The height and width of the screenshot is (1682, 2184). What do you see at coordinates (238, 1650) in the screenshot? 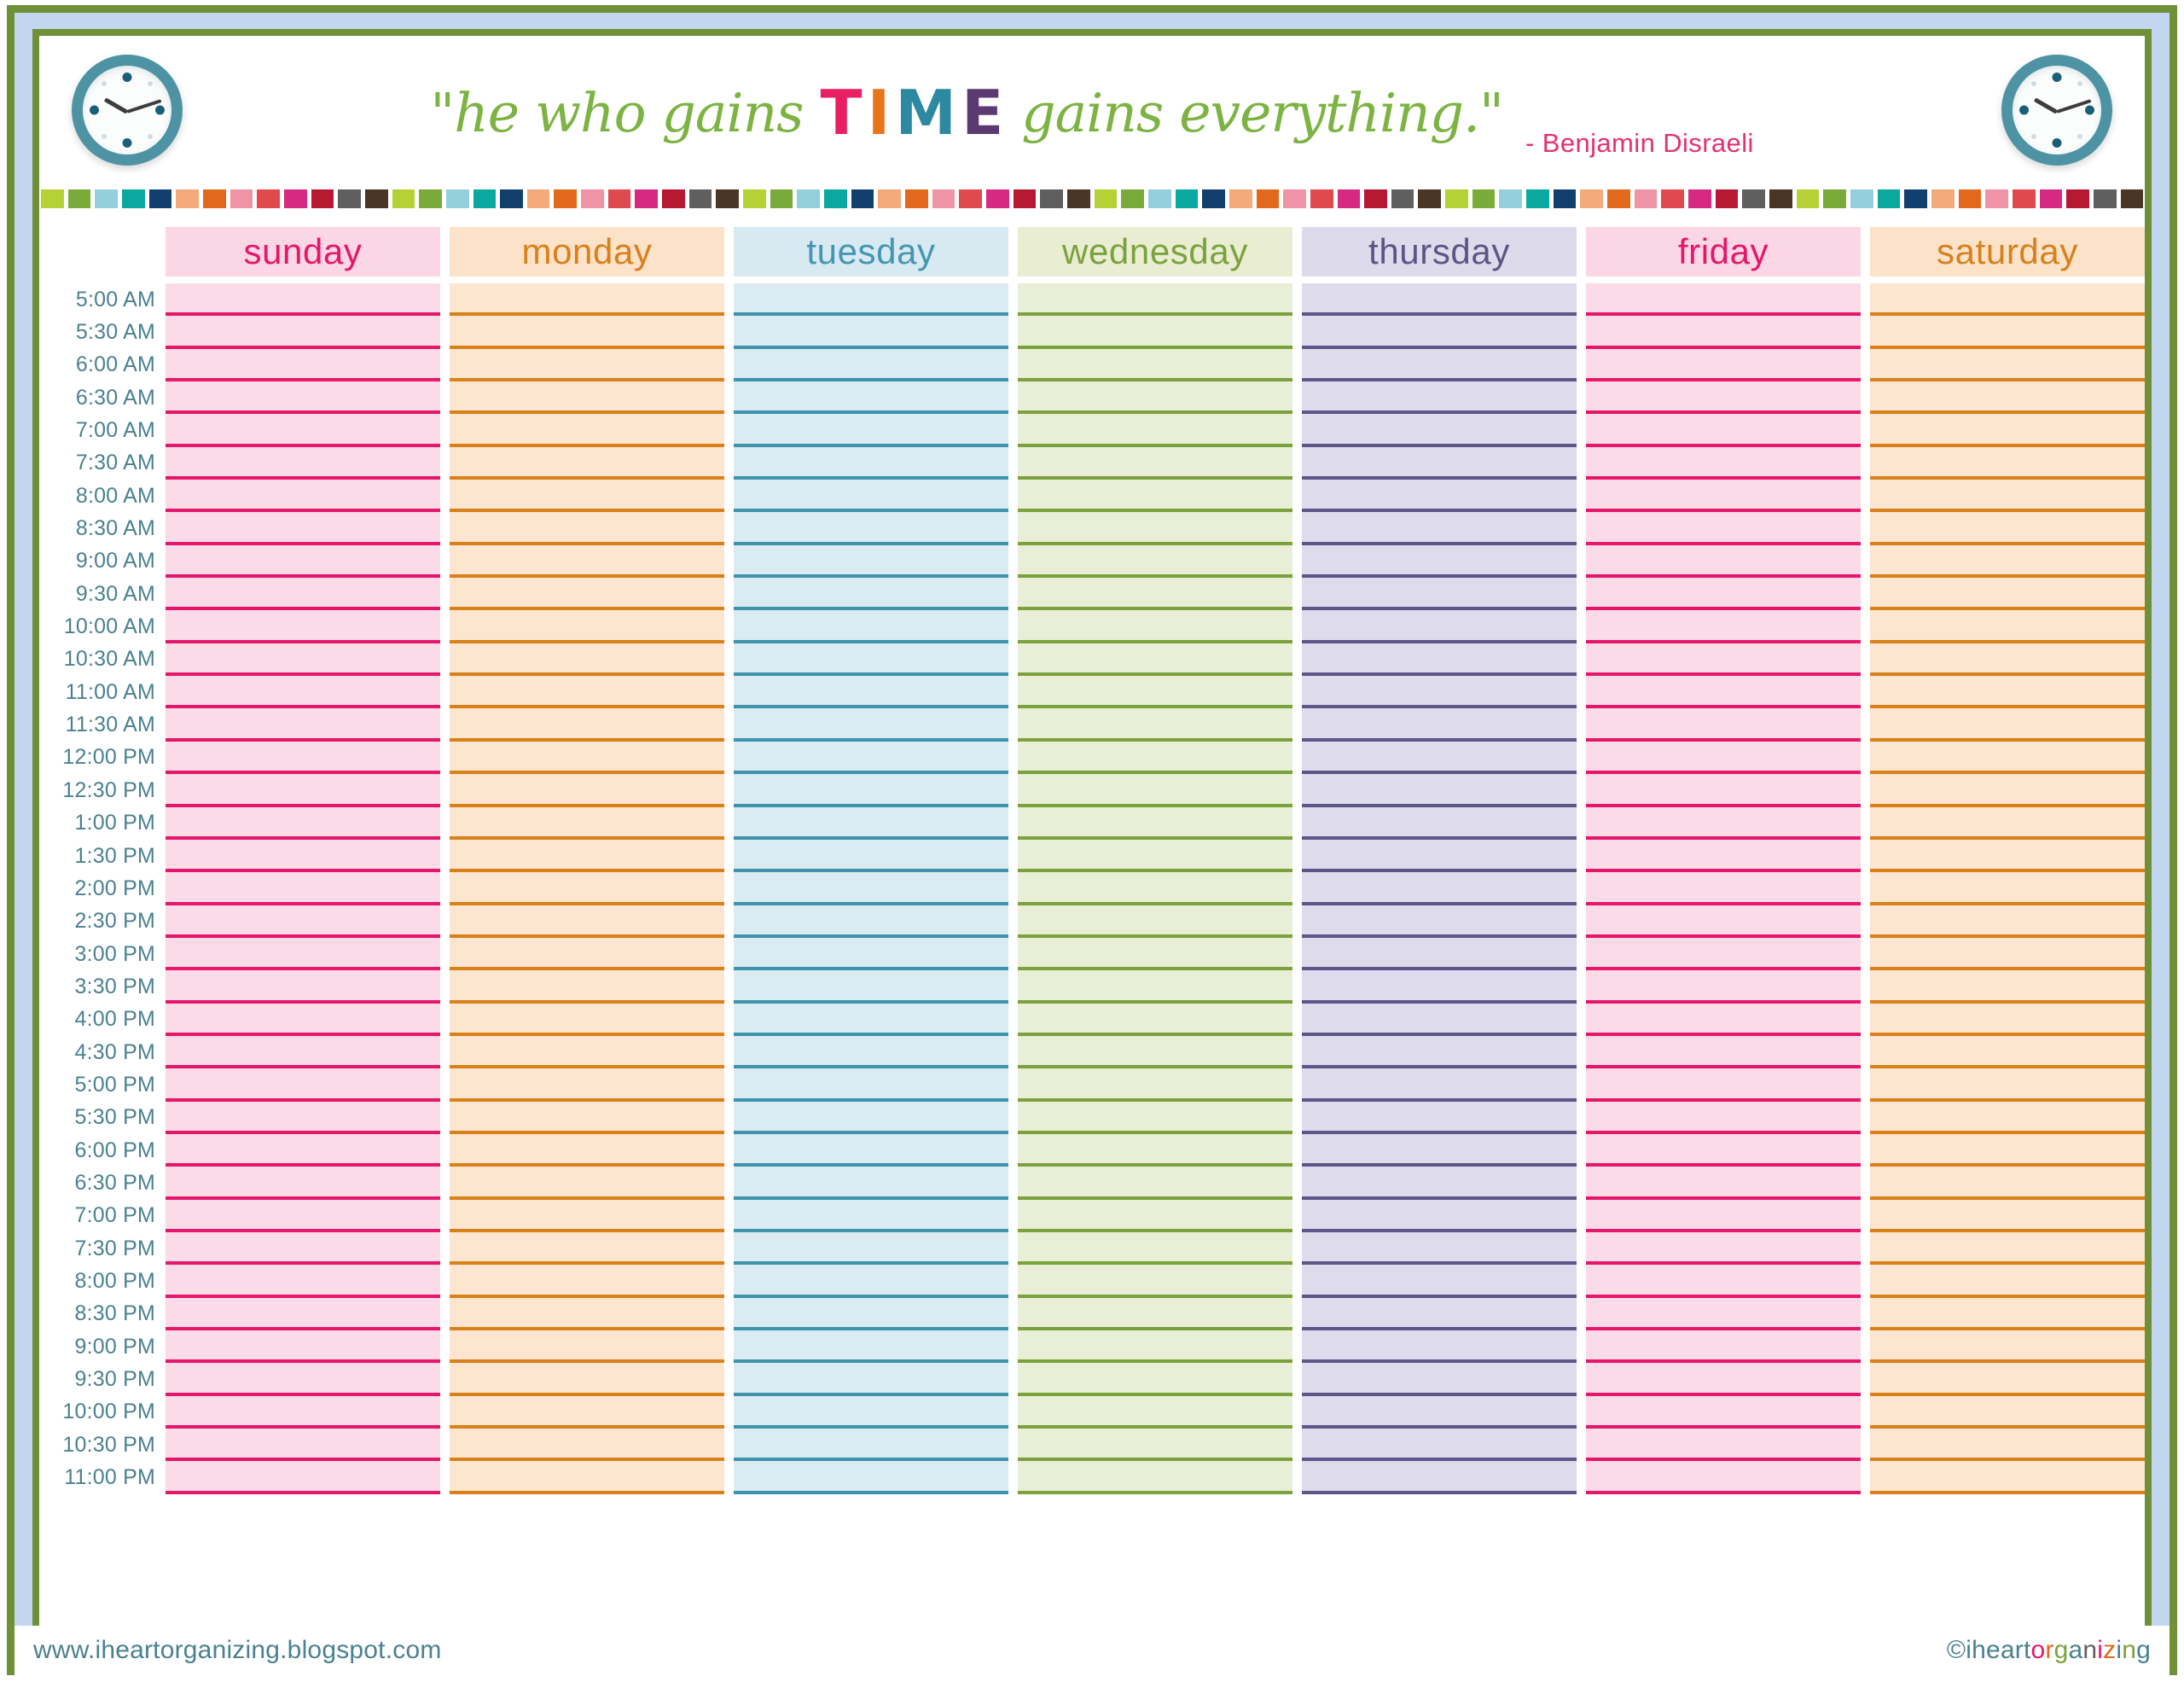
I see `footer-url: www.iheartorganizing.blogspot.com` at bounding box center [238, 1650].